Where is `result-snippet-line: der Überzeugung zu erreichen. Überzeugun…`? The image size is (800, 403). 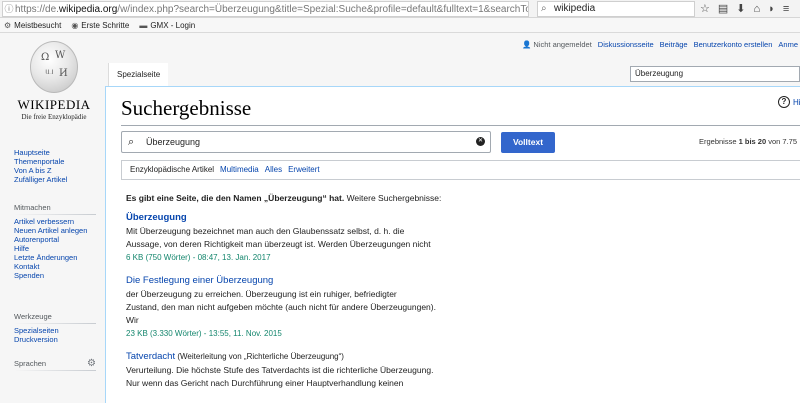
result-snippet-line: der Überzeugung zu erreichen. Überzeugun… is located at coordinates (261, 294).